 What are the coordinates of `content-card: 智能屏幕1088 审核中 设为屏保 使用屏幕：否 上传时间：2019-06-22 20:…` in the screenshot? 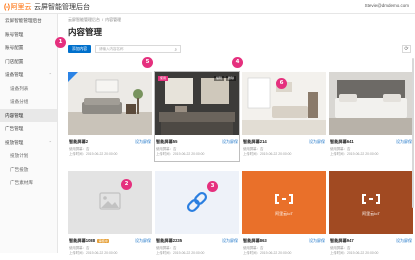 It's located at (110, 215).